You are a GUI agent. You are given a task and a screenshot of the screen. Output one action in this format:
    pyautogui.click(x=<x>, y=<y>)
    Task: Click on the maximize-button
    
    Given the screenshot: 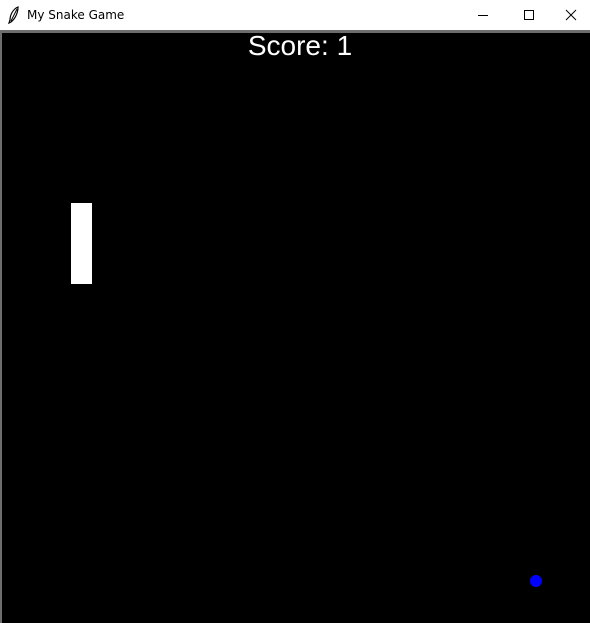 What is the action you would take?
    pyautogui.click(x=529, y=15)
    